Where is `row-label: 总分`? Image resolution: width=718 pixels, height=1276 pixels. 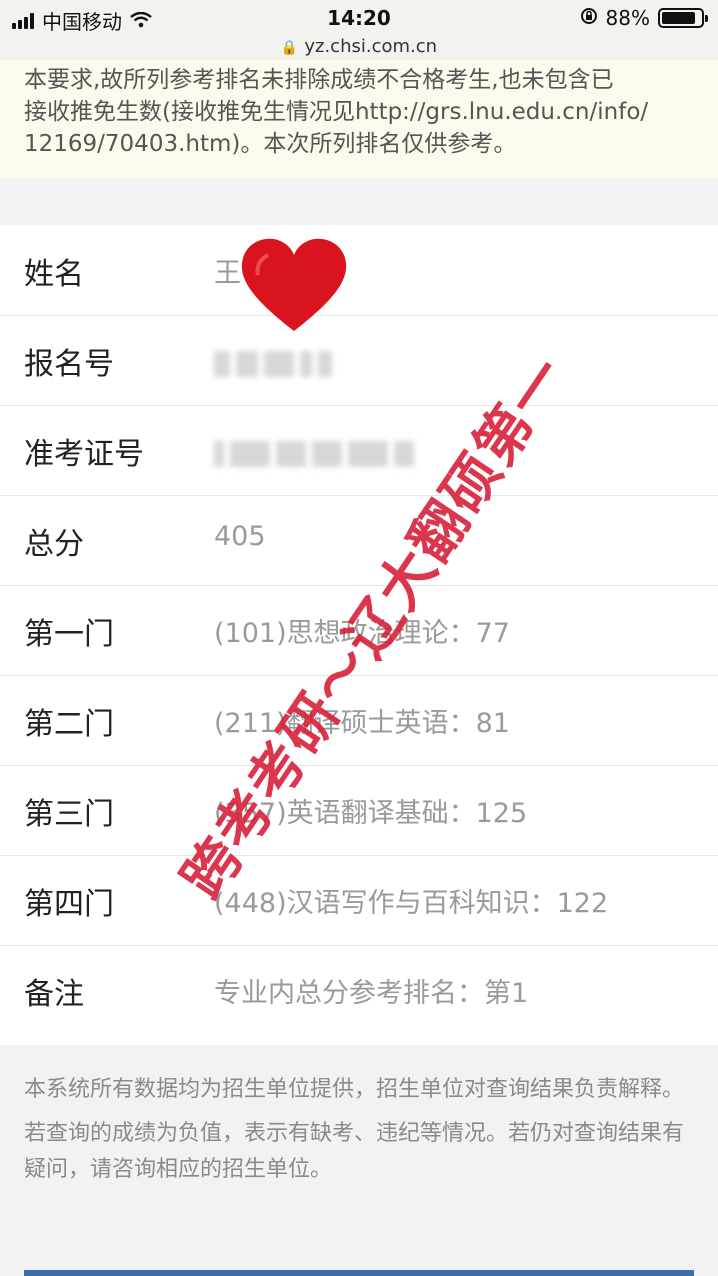 row-label: 总分 is located at coordinates (54, 544).